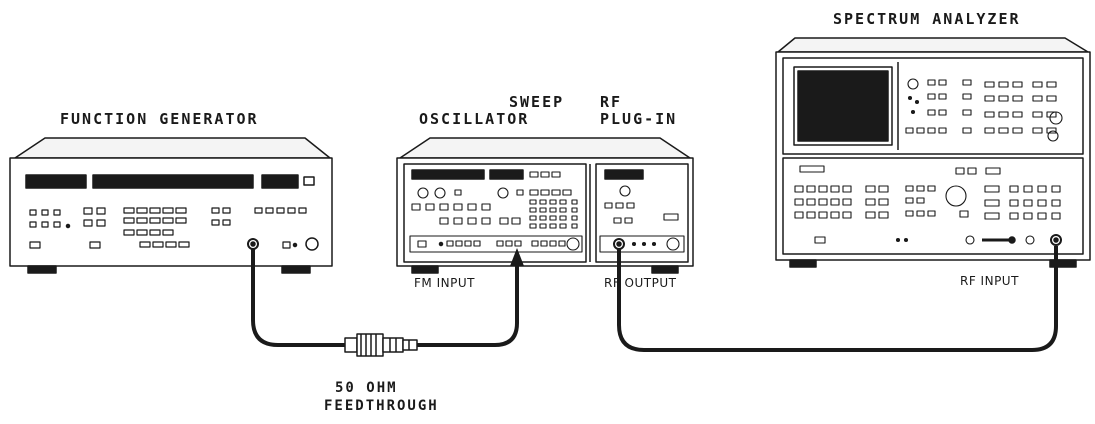 The height and width of the screenshot is (424, 1095). I want to click on rf-label: RF, so click(611, 102).